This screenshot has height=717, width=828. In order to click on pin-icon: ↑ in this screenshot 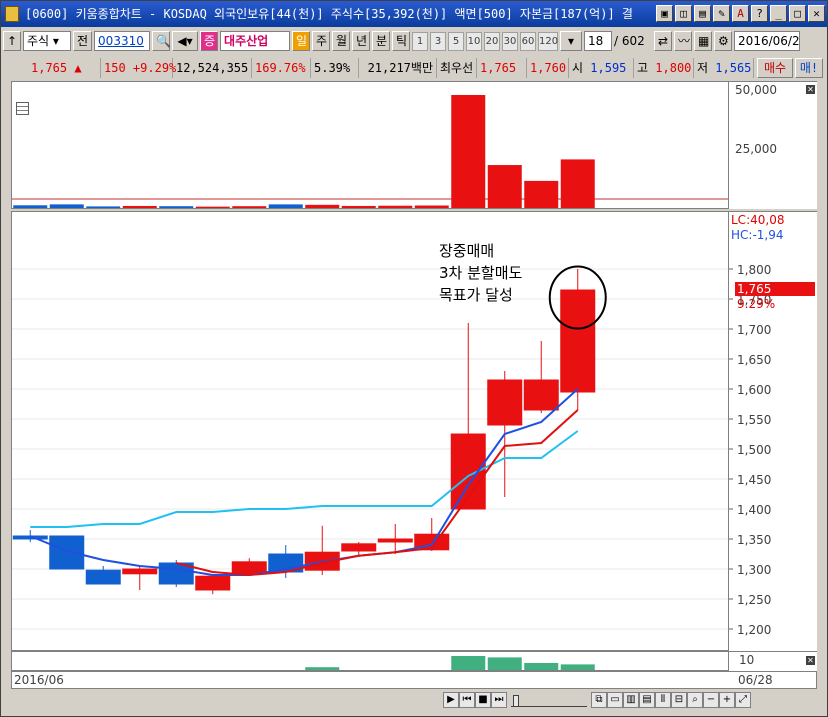, I will do `click(12, 41)`.